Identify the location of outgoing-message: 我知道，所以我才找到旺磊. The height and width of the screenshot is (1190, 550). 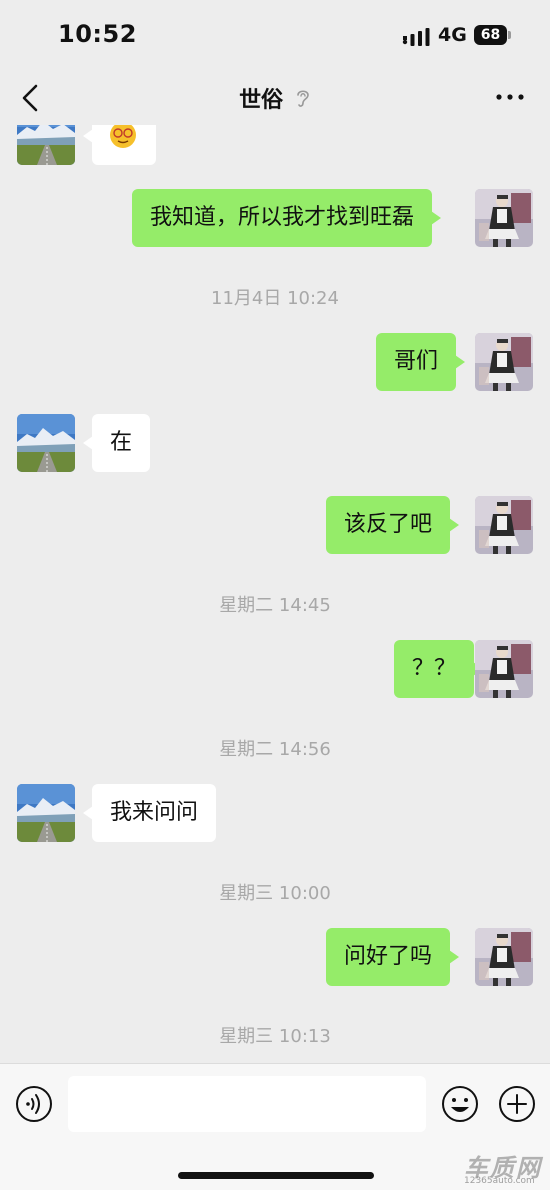
(287, 218).